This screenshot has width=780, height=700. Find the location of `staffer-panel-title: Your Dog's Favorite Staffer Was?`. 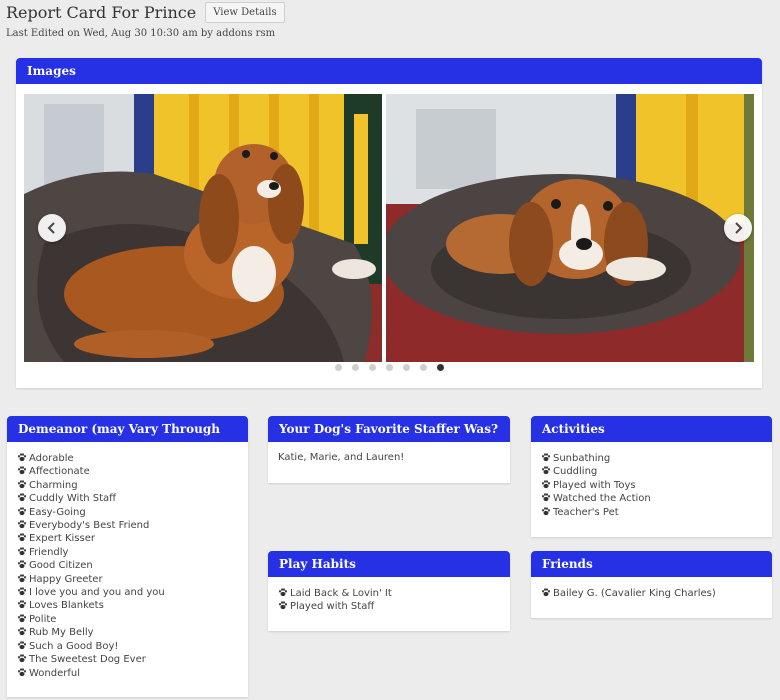

staffer-panel-title: Your Dog's Favorite Staffer Was? is located at coordinates (389, 429).